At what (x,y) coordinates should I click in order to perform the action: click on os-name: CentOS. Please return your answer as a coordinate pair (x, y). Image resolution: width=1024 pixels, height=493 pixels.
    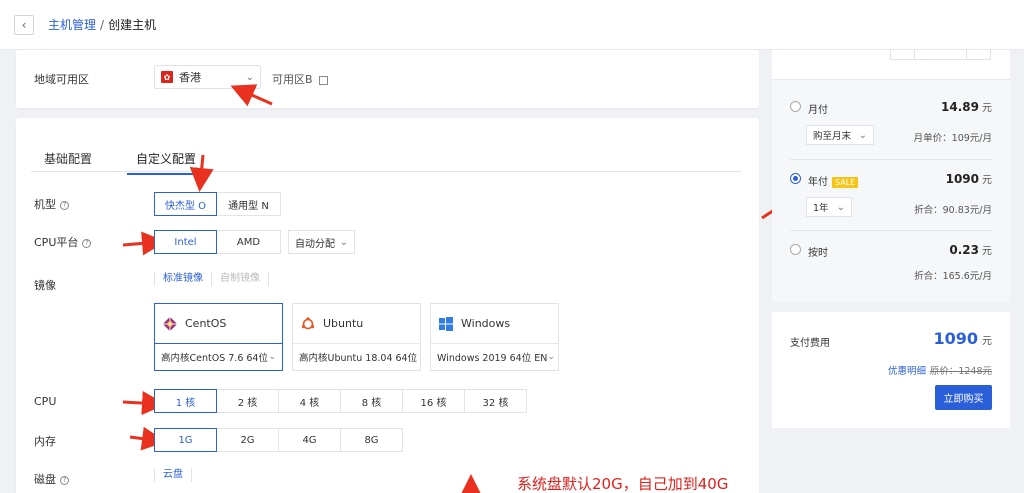
    Looking at the image, I should click on (206, 323).